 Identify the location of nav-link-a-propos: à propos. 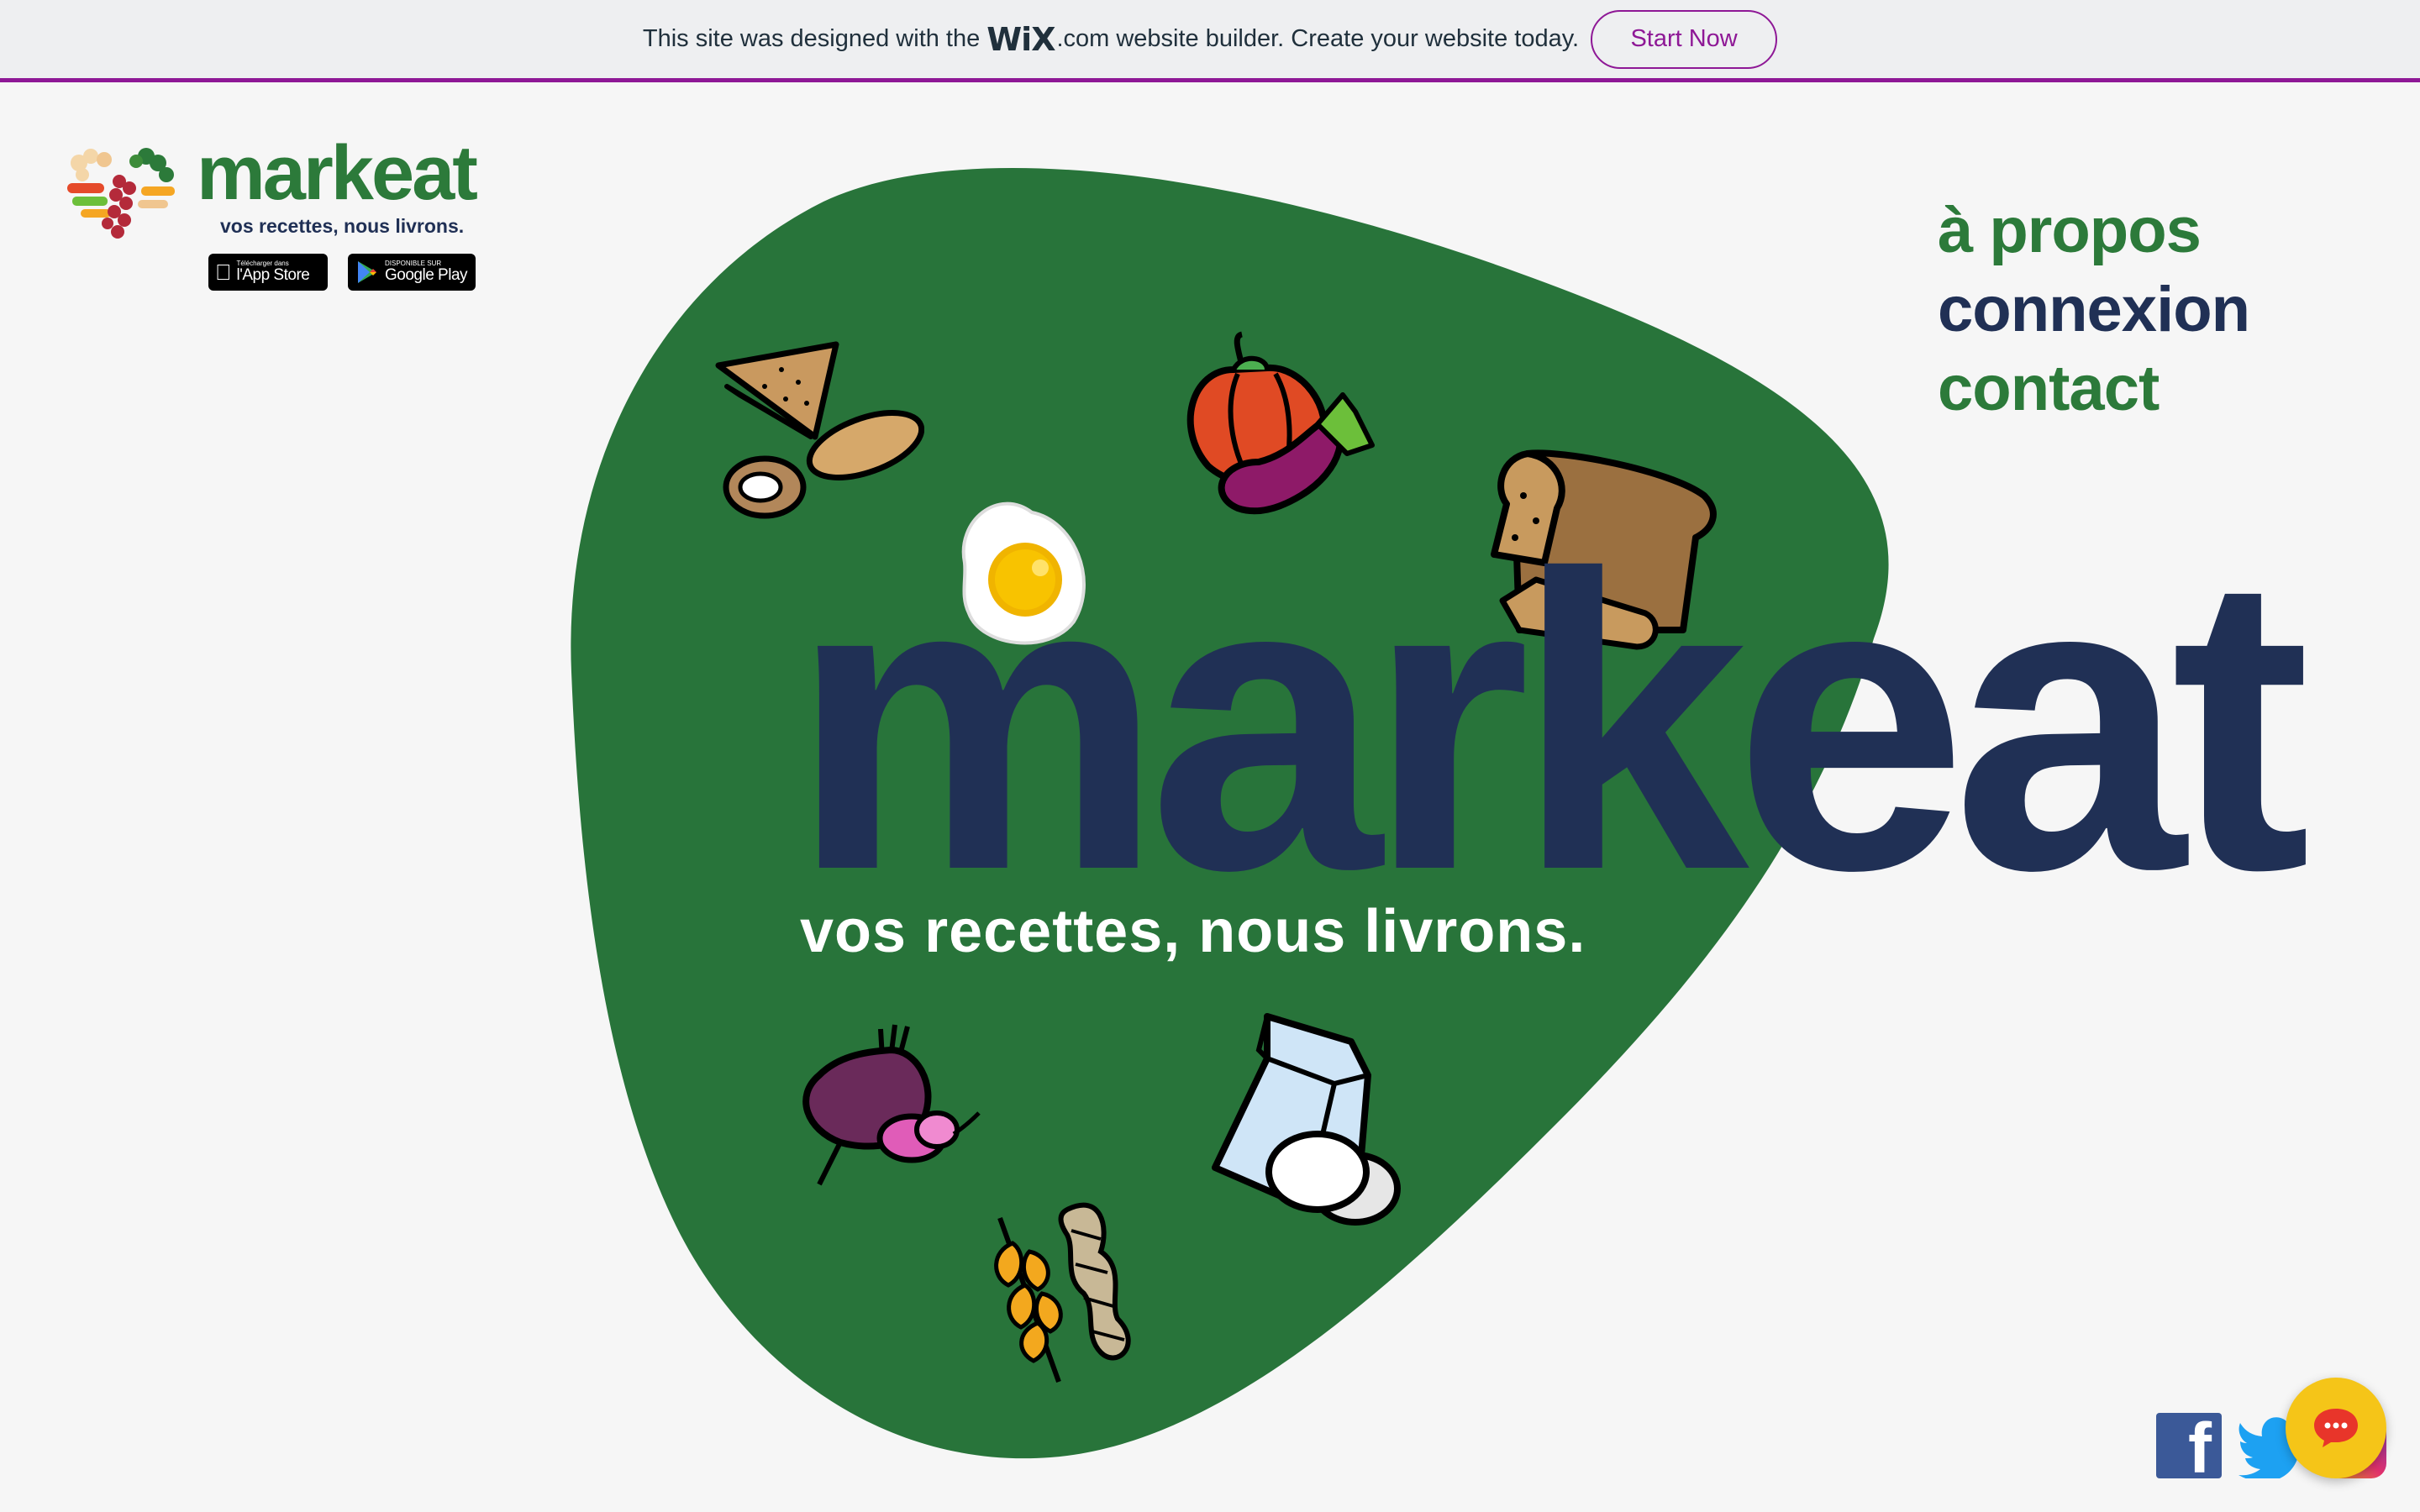
(2093, 231).